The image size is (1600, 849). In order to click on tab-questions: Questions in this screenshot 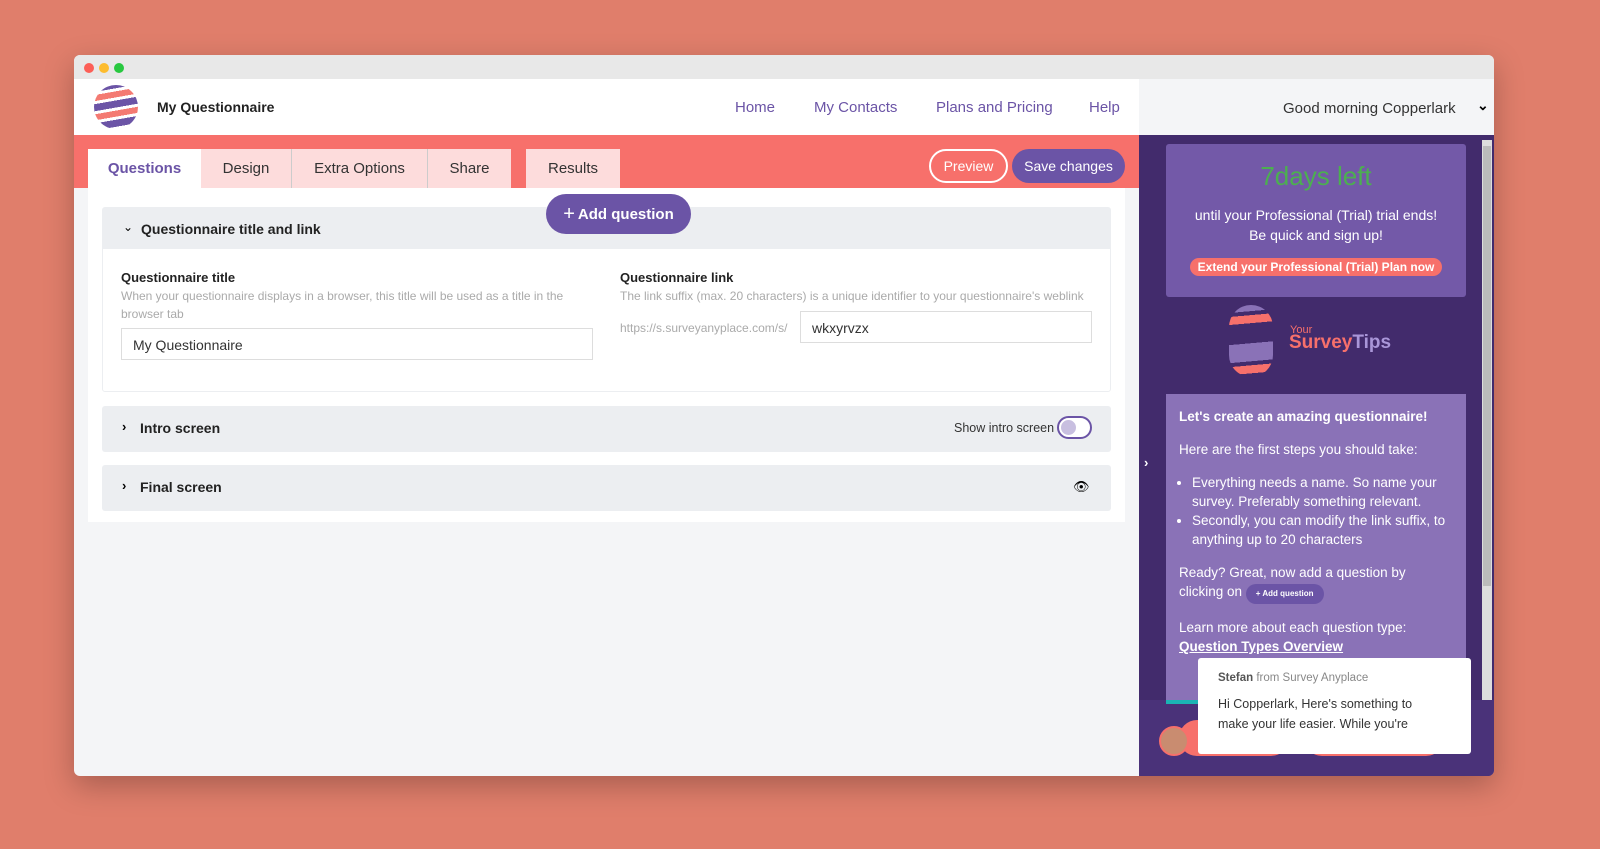, I will do `click(144, 168)`.